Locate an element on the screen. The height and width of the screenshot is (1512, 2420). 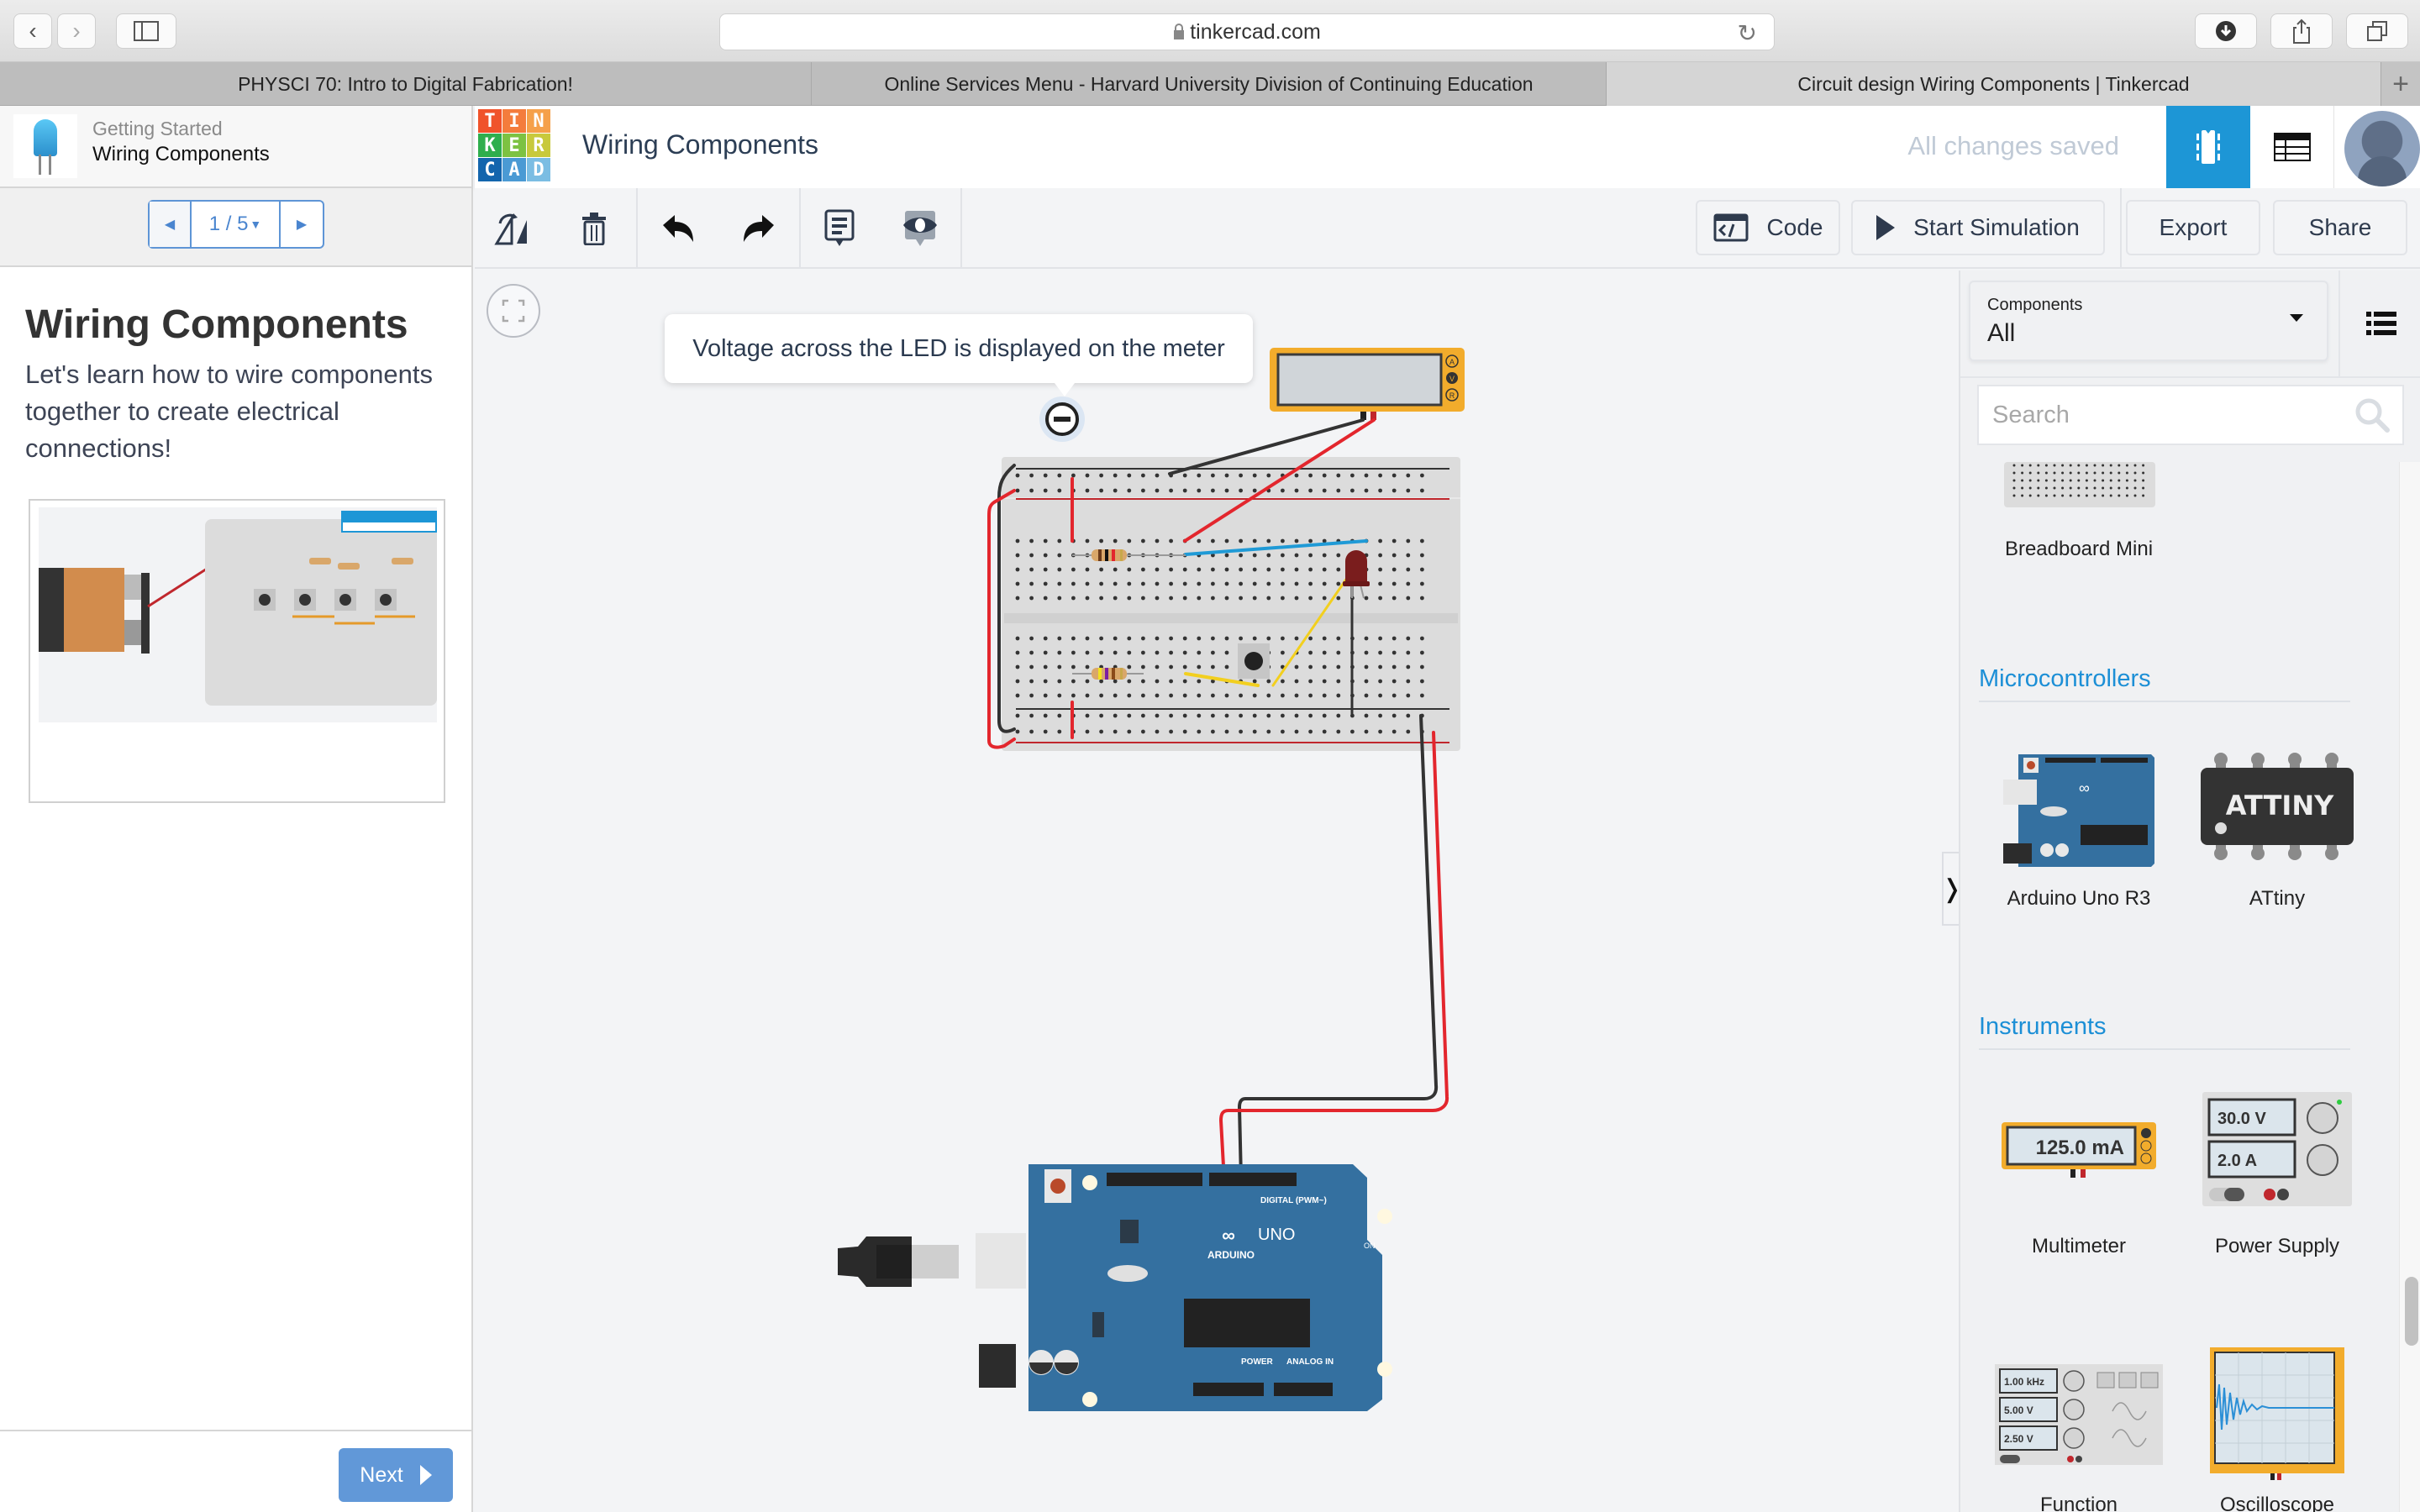
multimeter-component: A V R is located at coordinates (1367, 384).